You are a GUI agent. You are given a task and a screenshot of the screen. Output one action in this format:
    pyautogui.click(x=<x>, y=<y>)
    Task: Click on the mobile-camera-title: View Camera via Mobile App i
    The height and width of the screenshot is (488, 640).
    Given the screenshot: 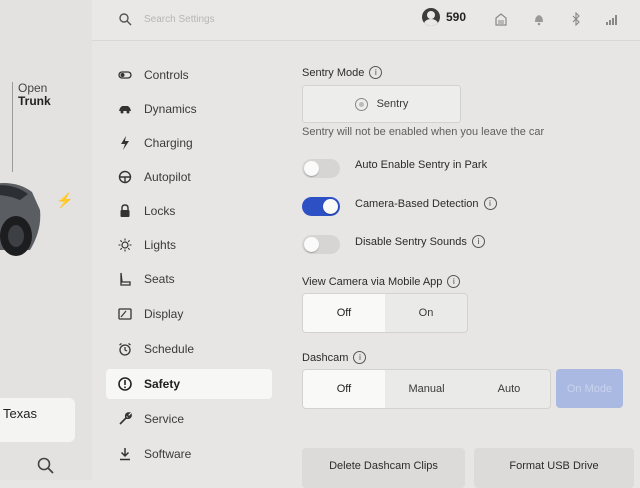 What is the action you would take?
    pyautogui.click(x=381, y=281)
    